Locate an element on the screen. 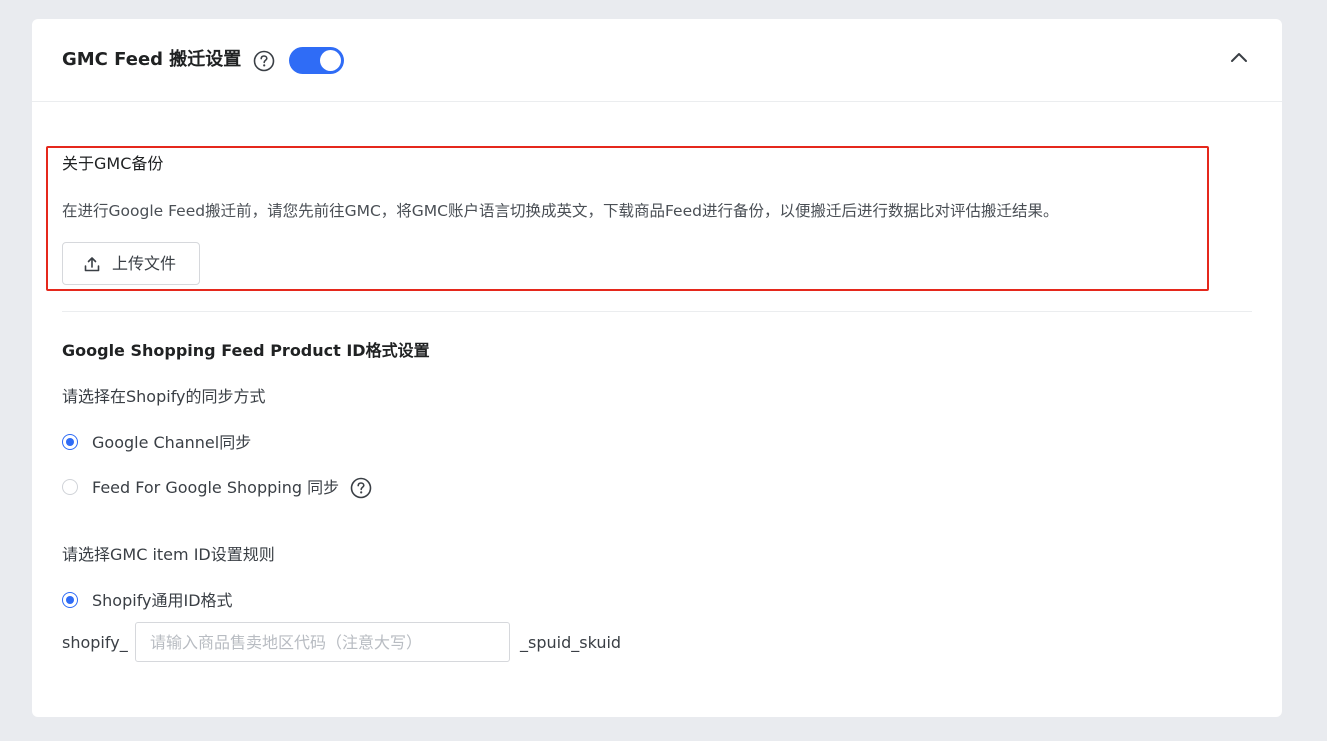 The height and width of the screenshot is (741, 1327). radio-label: Shopify通用ID格式 is located at coordinates (162, 600).